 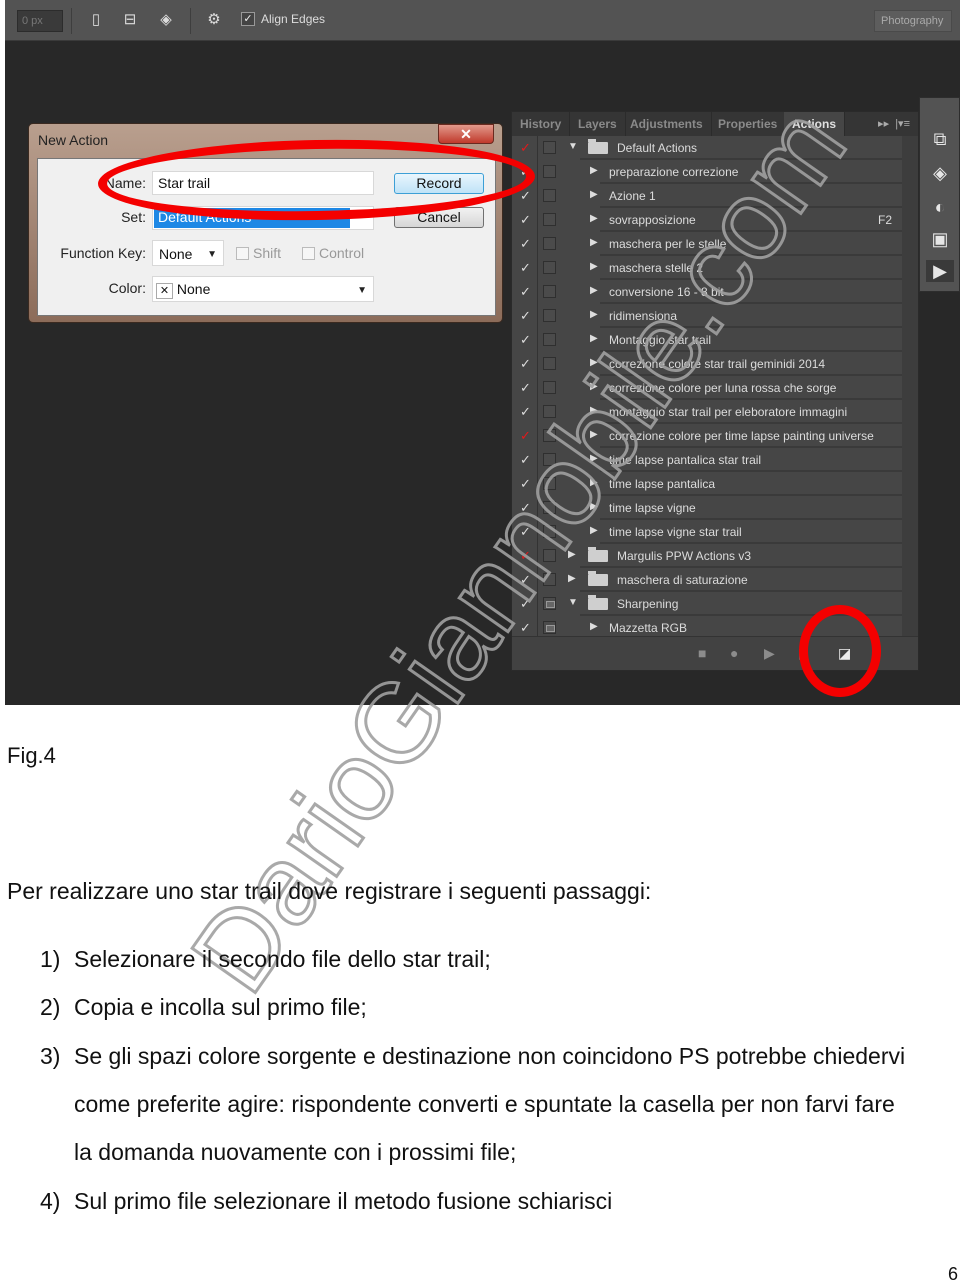 What do you see at coordinates (707, 196) in the screenshot?
I see `action-row: ✓ ▶ Azione 1` at bounding box center [707, 196].